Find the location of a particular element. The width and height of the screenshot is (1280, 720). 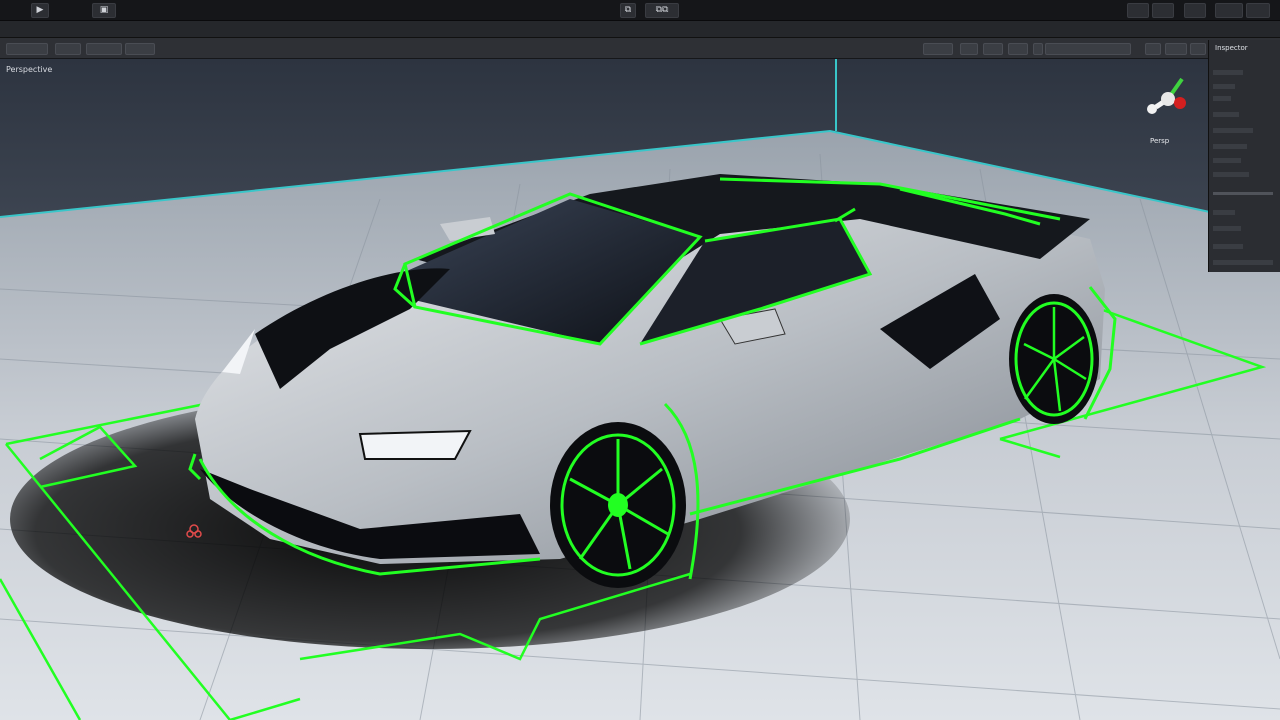

rear-wheel is located at coordinates (1054, 359).